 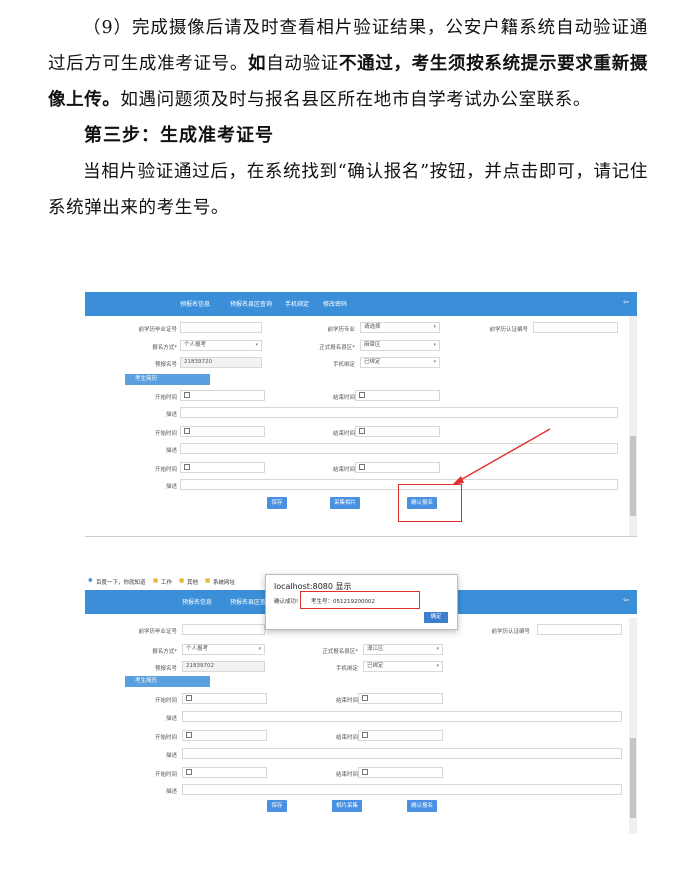 What do you see at coordinates (197, 649) in the screenshot?
I see `select-value: 个人报考` at bounding box center [197, 649].